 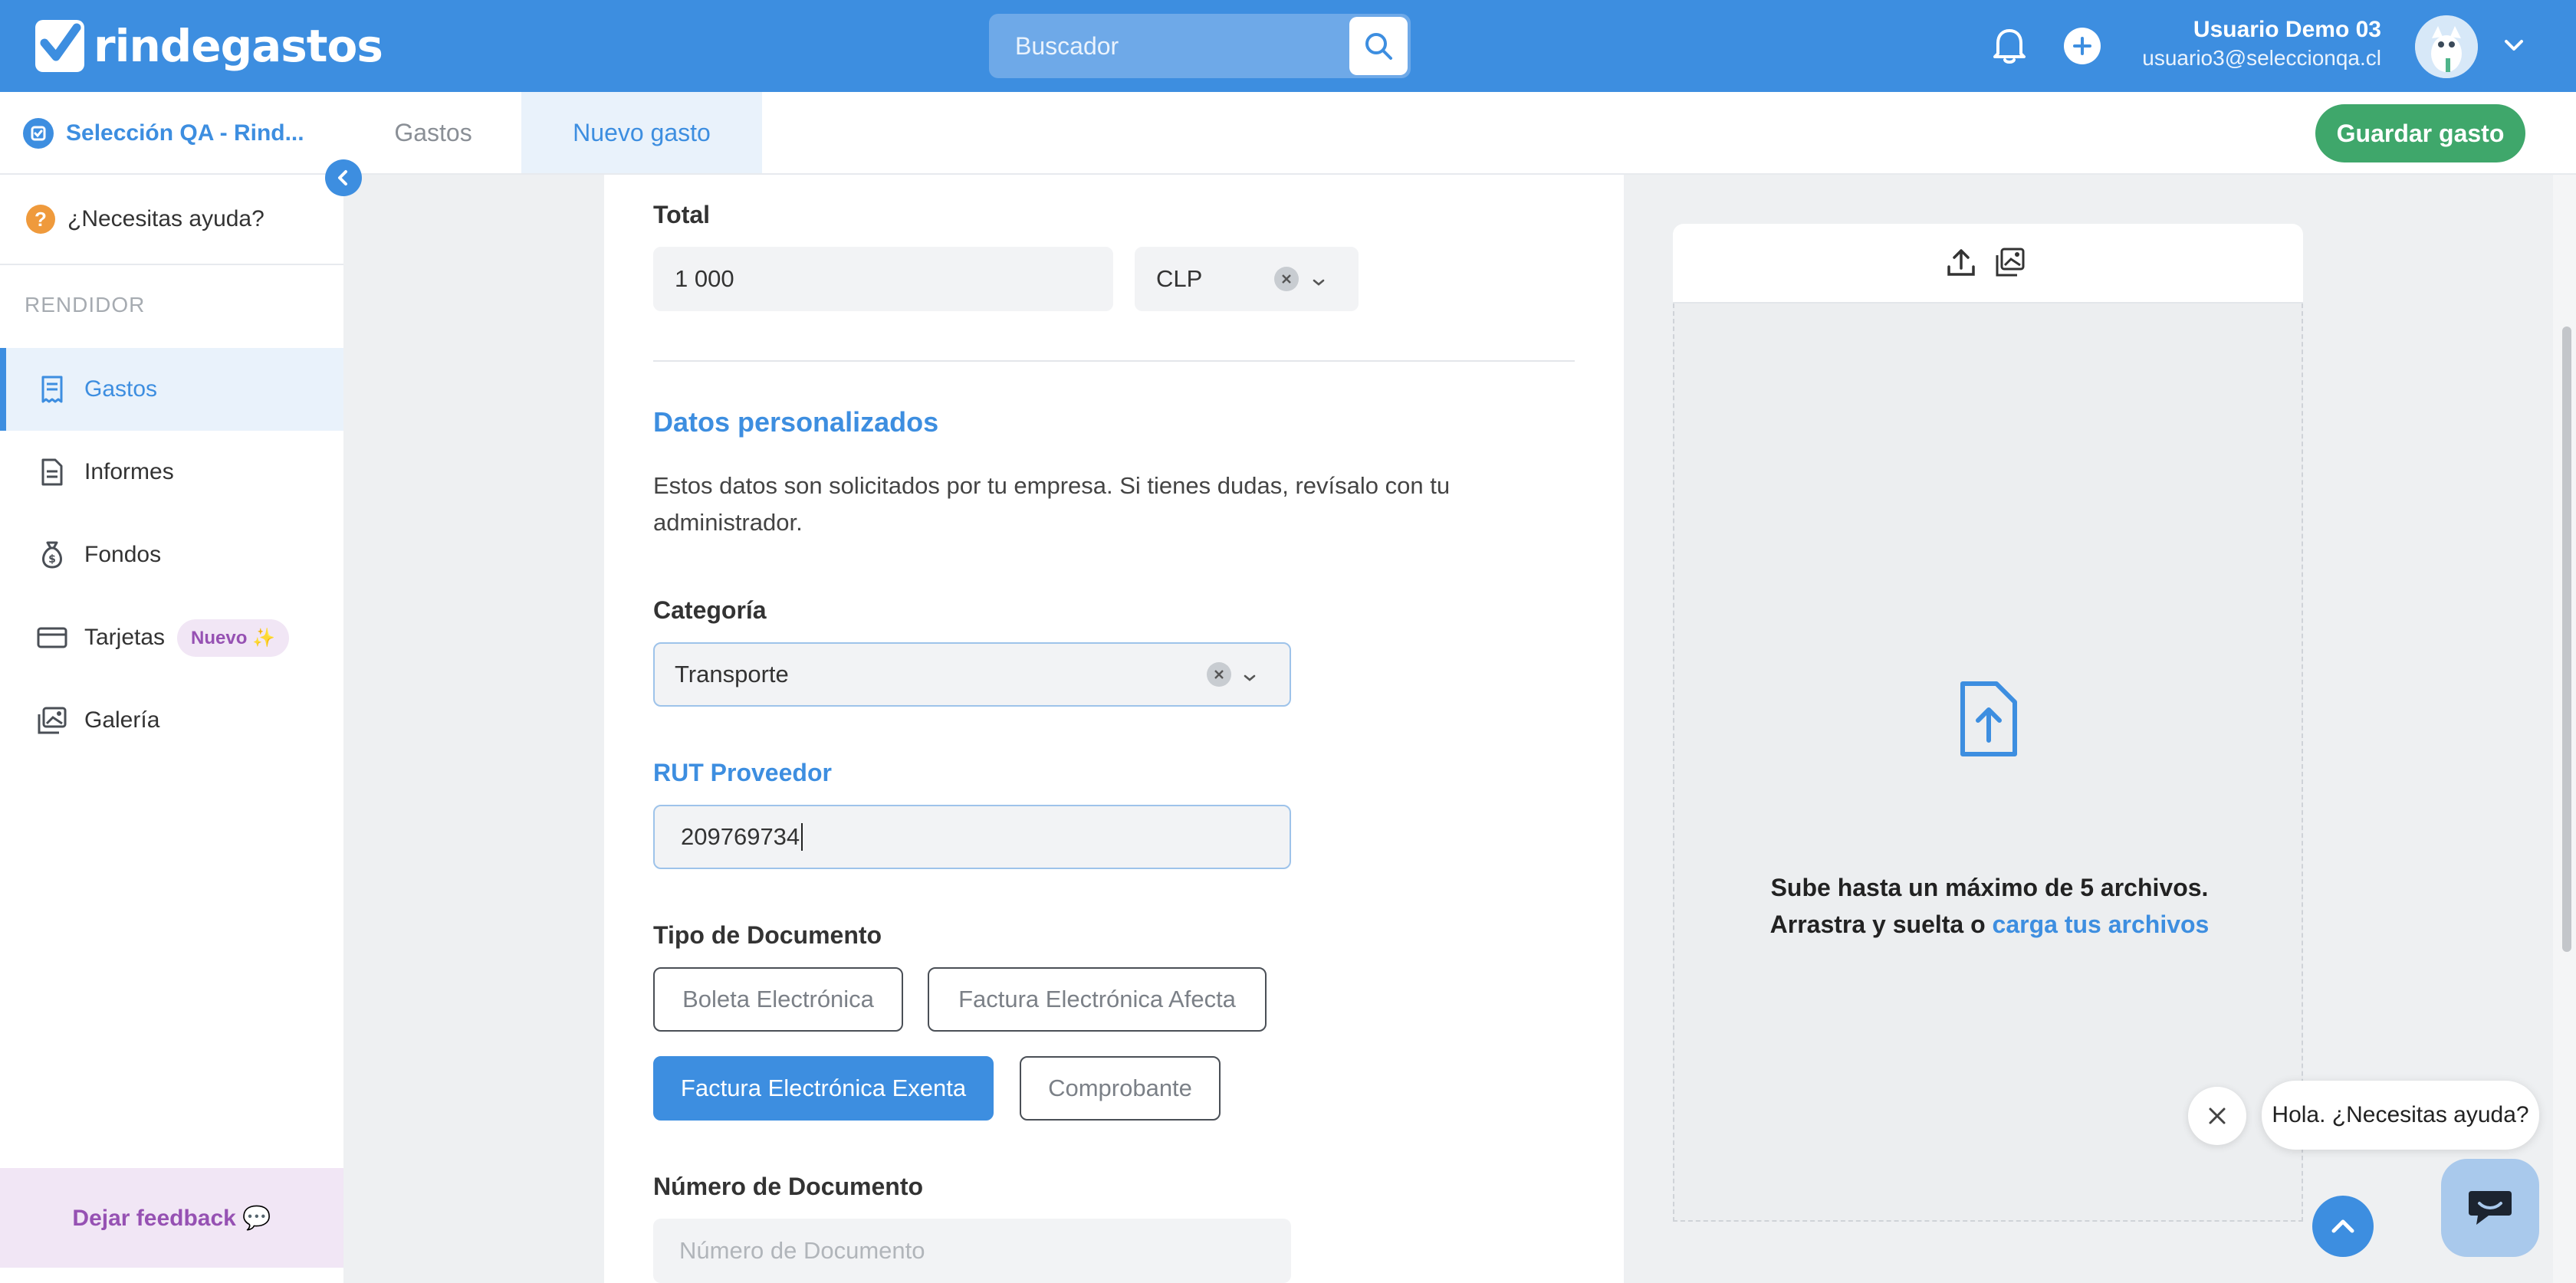 What do you see at coordinates (52, 637) in the screenshot?
I see `credit-card-icon` at bounding box center [52, 637].